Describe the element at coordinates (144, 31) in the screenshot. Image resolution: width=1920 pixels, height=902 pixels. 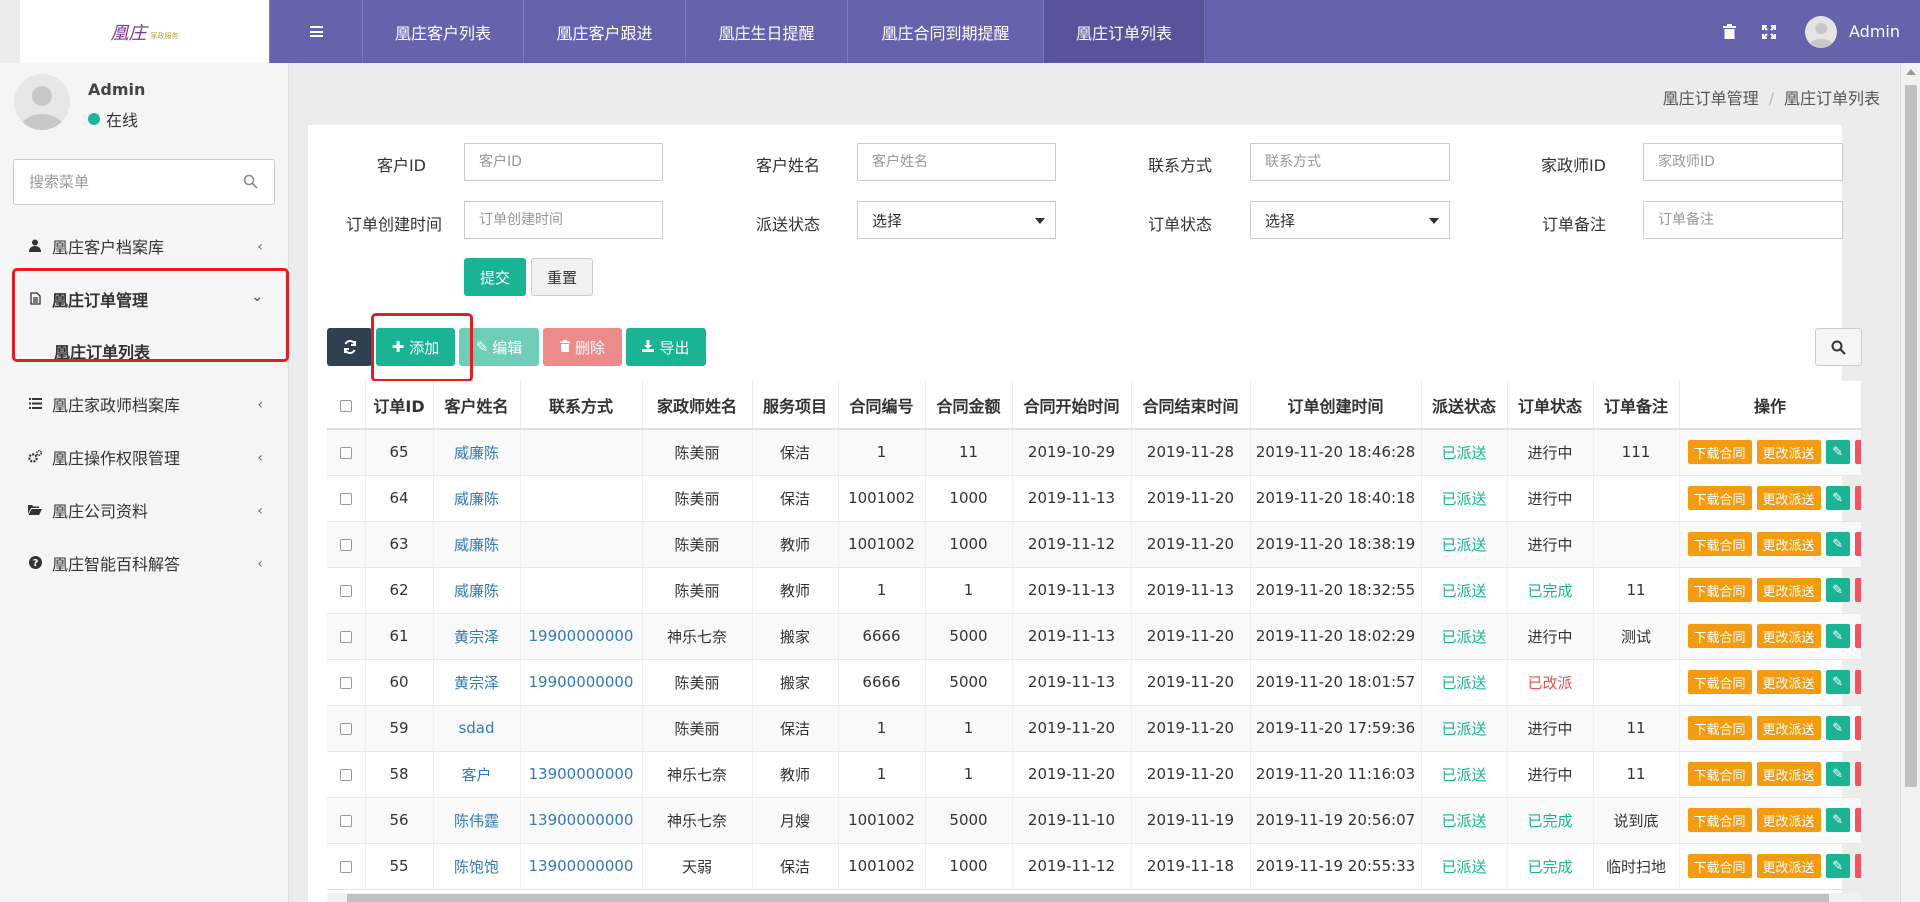
I see `logo: 凰庄 家政服务` at that location.